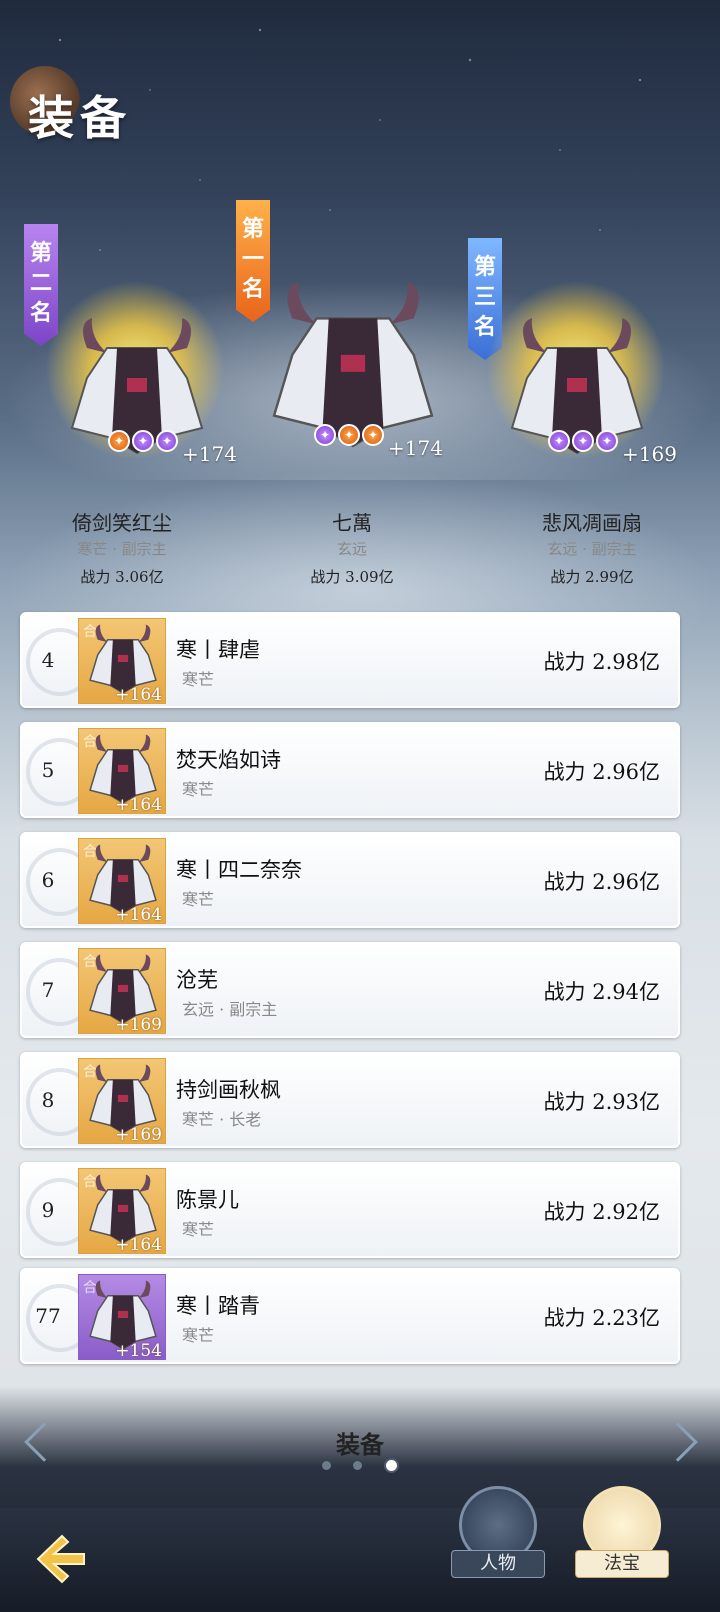 The height and width of the screenshot is (1612, 720). What do you see at coordinates (592, 523) in the screenshot?
I see `player-name: 悲风凋画扇` at bounding box center [592, 523].